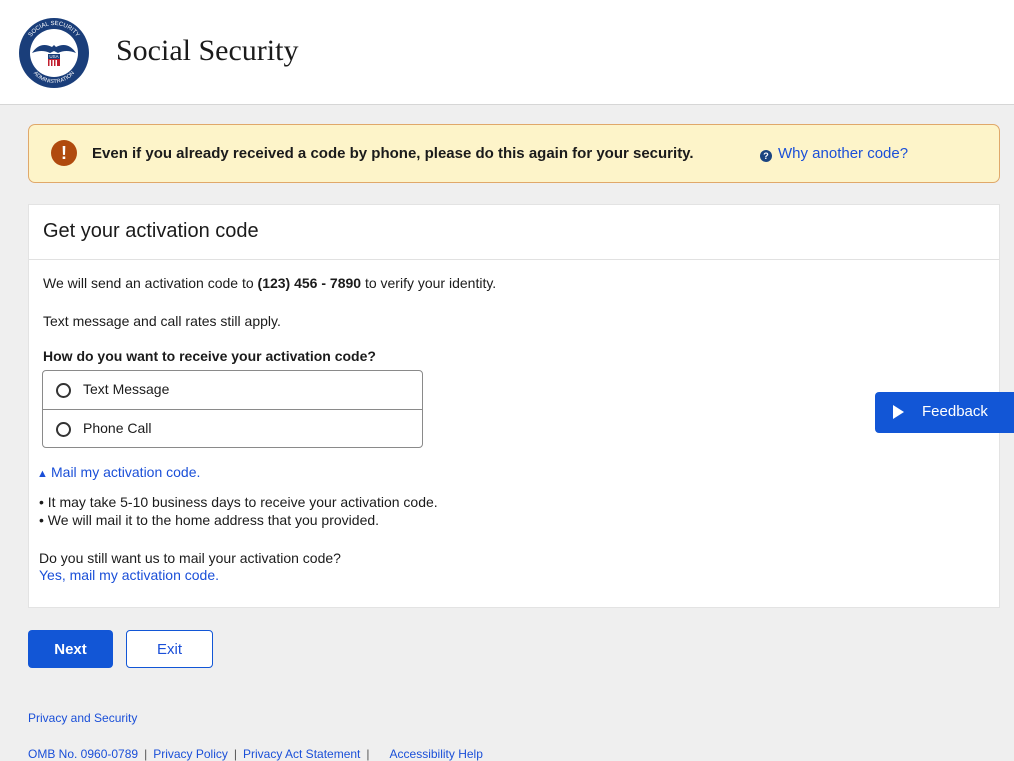  What do you see at coordinates (44, 474) in the screenshot?
I see `chevron-up-icon: ▲` at bounding box center [44, 474].